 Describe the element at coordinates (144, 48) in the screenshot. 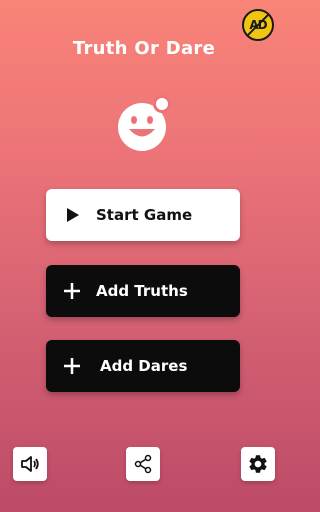

I see `page-title: Truth Or Dare` at that location.